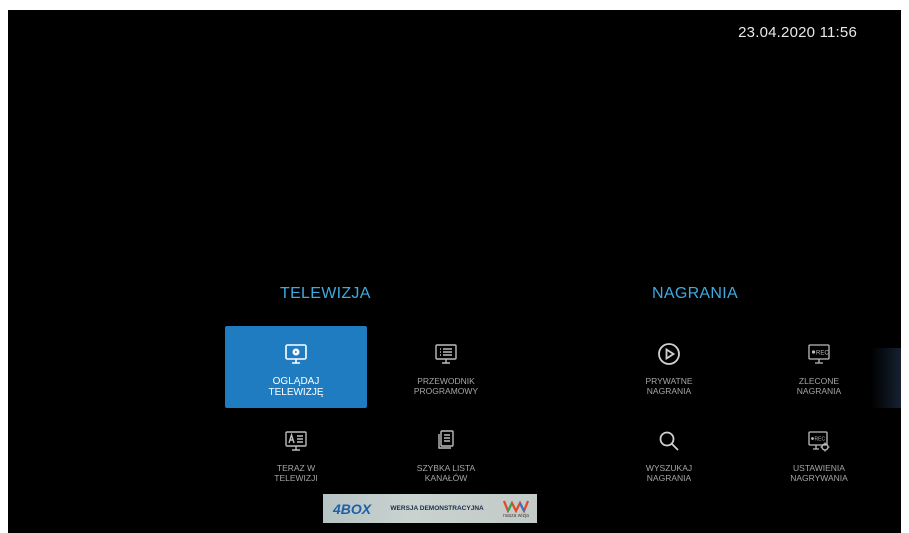  Describe the element at coordinates (446, 441) in the screenshot. I see `channel-list-icon` at that location.